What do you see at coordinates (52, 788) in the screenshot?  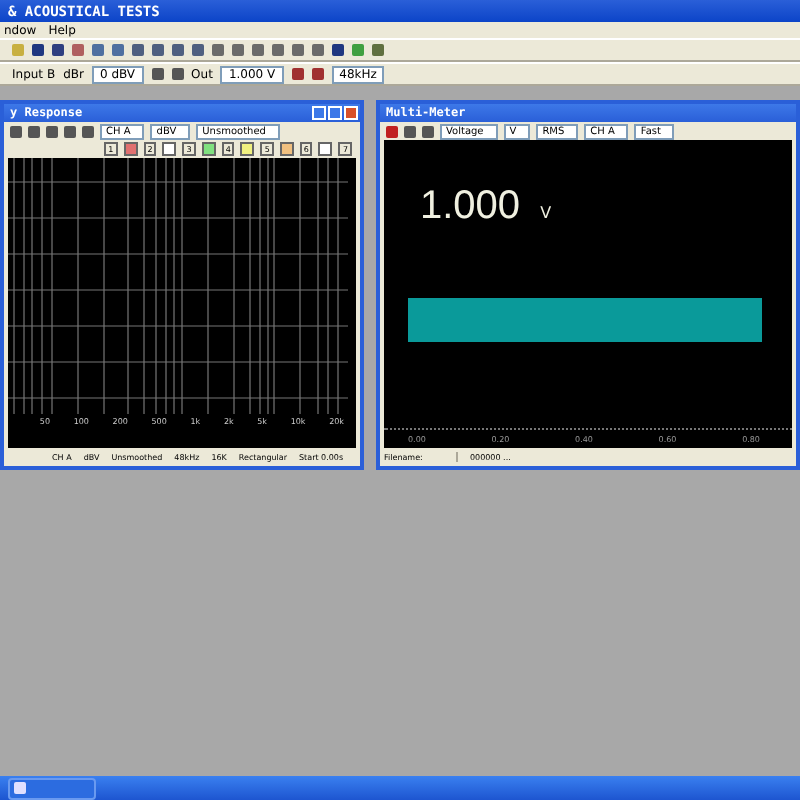 I see `taskbar-button` at bounding box center [52, 788].